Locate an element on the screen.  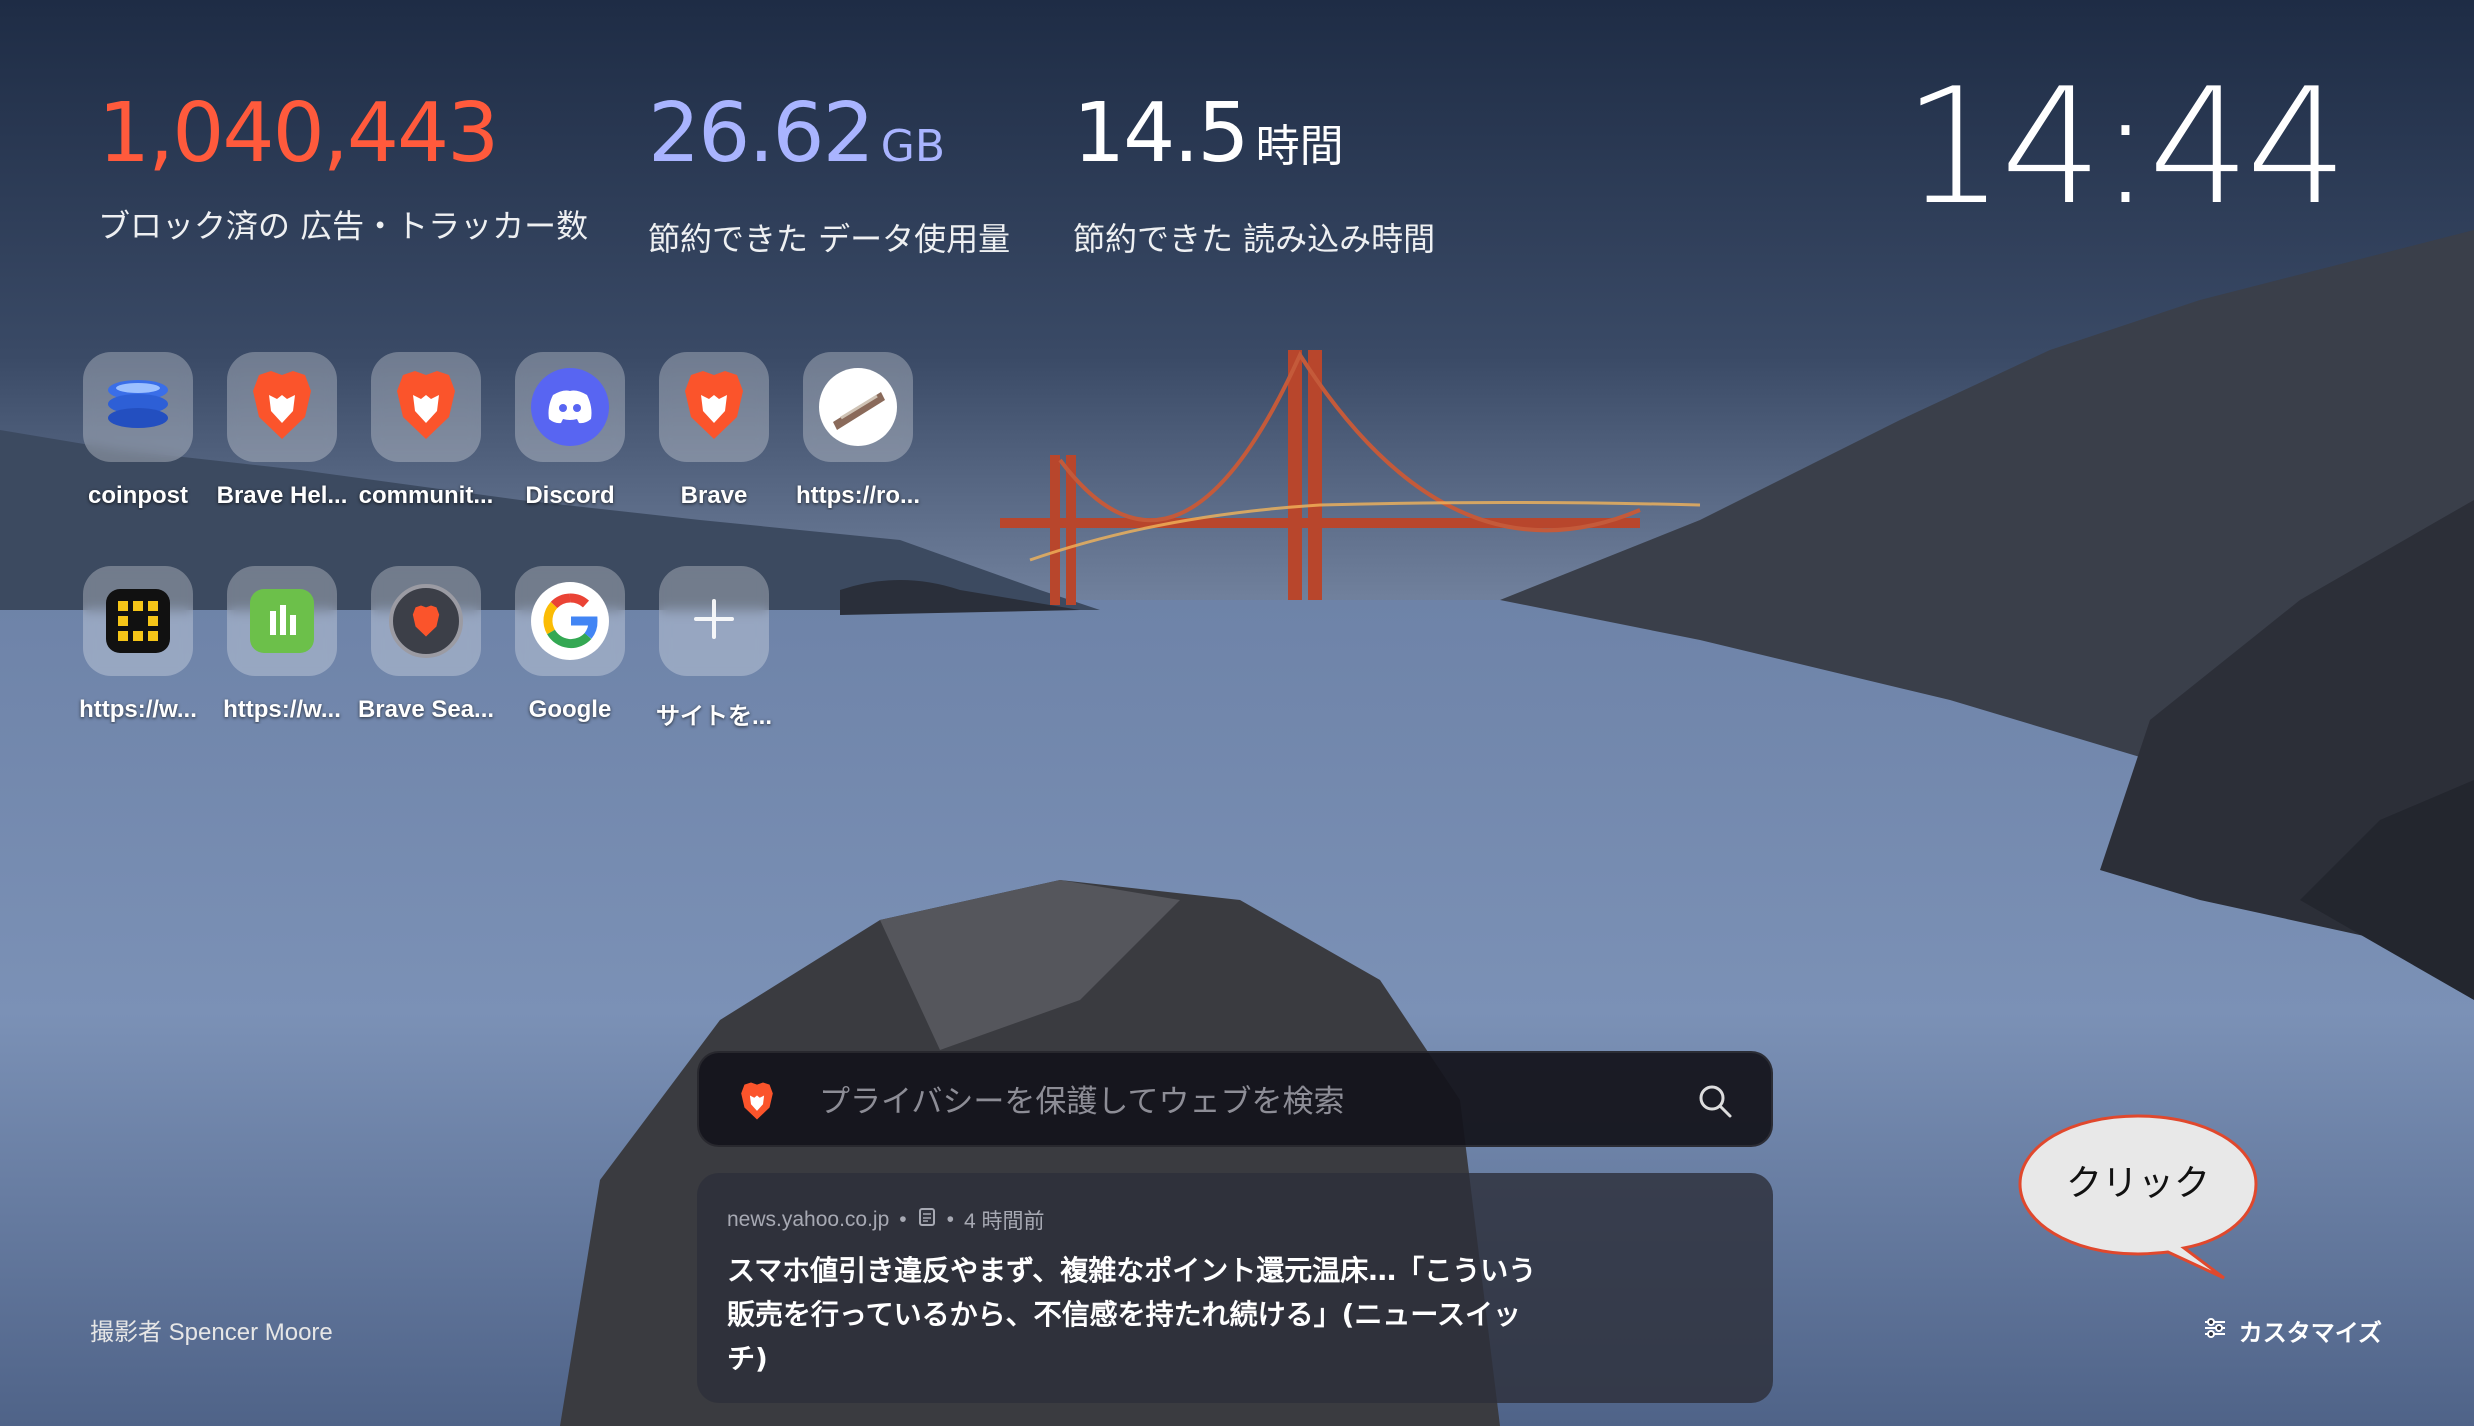
search-input is located at coordinates (1229, 1102).